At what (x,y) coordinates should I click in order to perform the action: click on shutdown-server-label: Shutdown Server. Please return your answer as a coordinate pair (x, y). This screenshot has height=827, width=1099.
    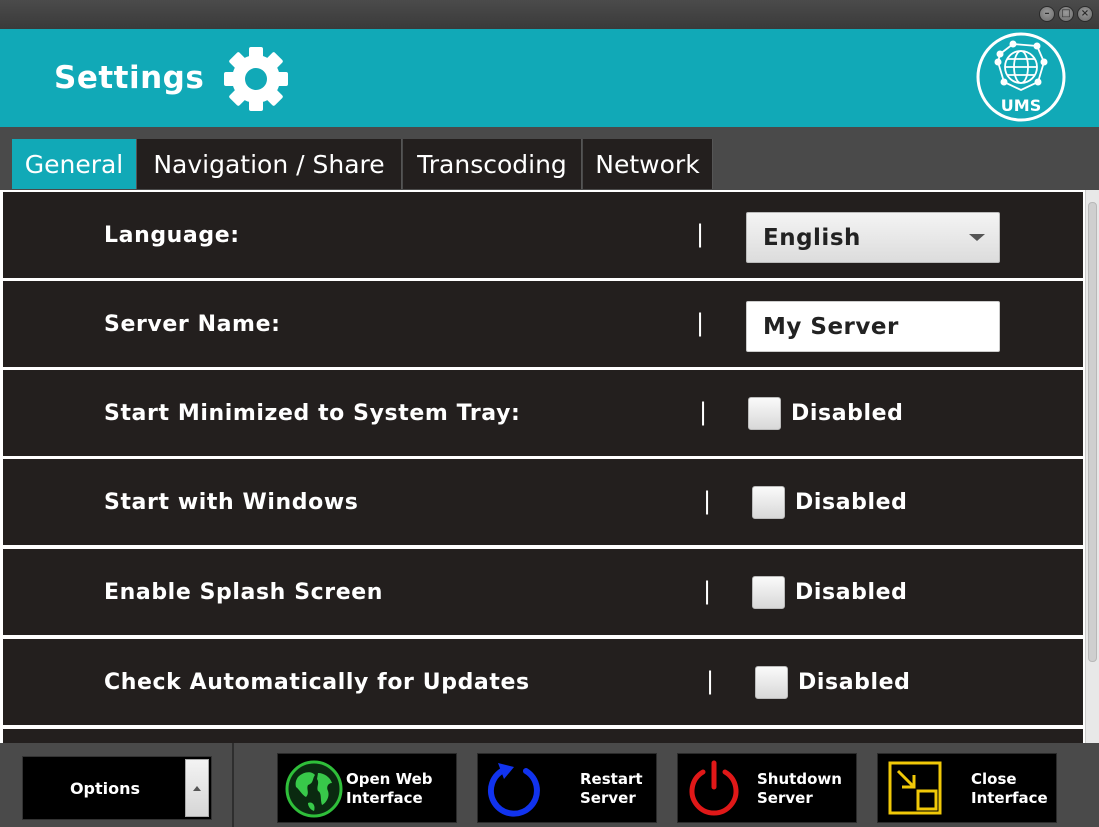
    Looking at the image, I should click on (799, 788).